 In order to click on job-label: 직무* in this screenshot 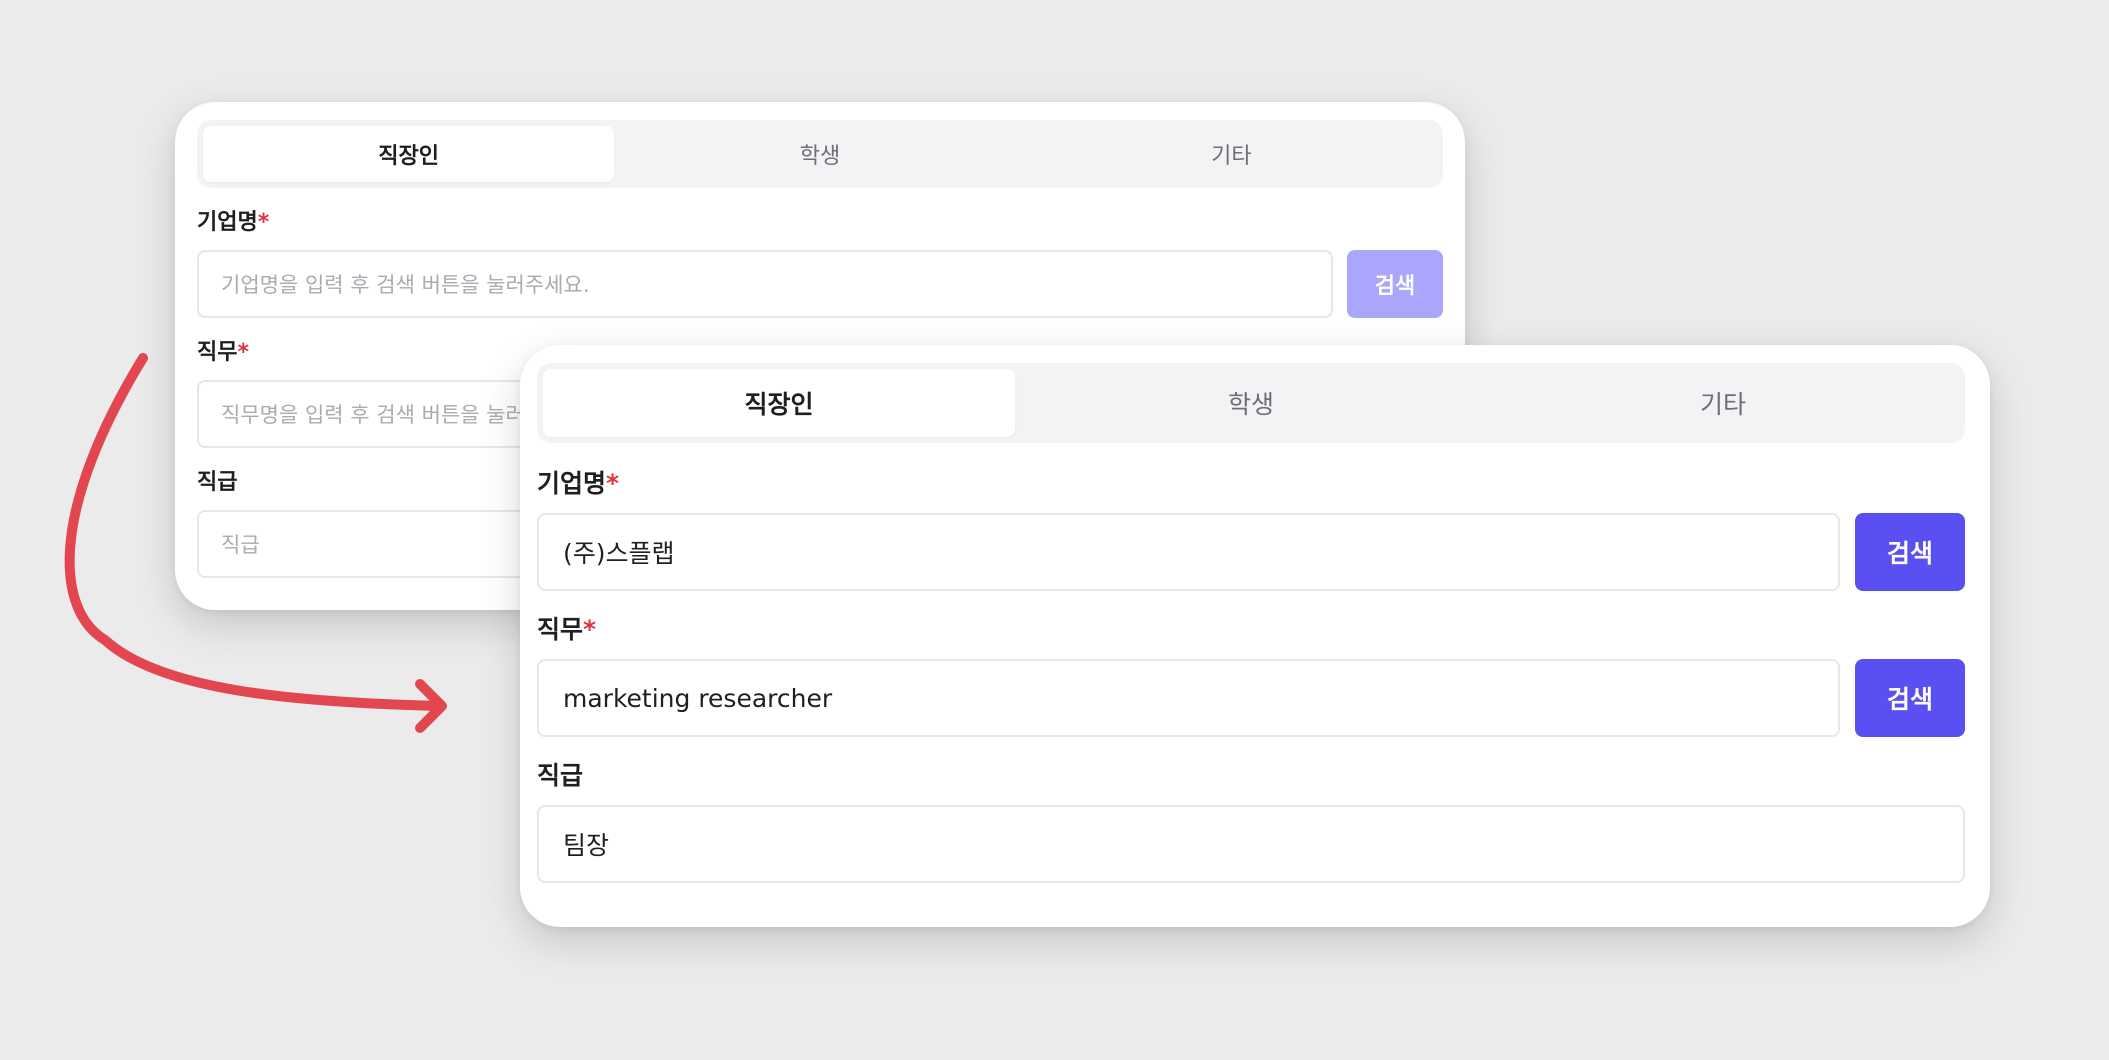, I will do `click(567, 629)`.